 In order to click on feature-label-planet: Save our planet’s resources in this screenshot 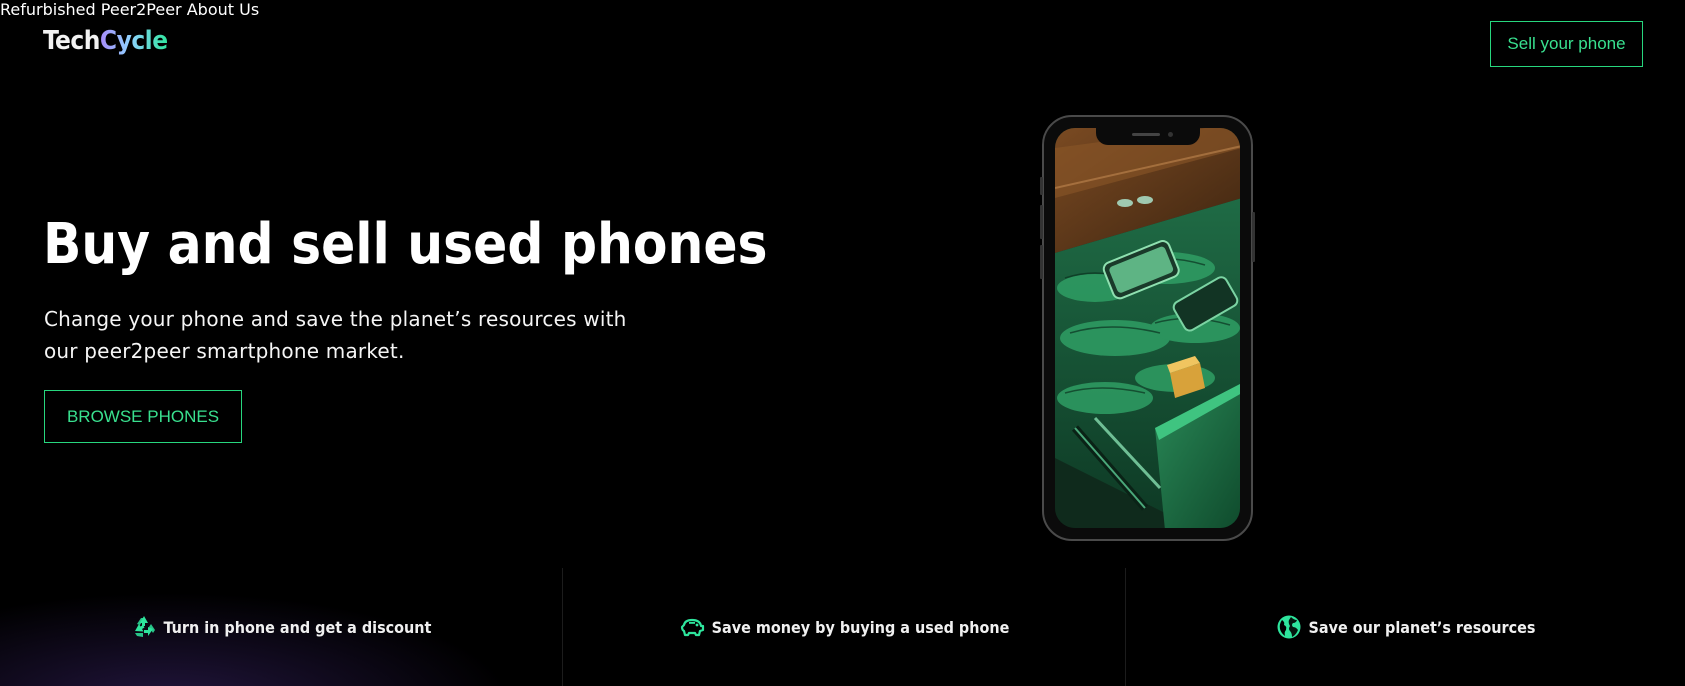, I will do `click(1422, 627)`.